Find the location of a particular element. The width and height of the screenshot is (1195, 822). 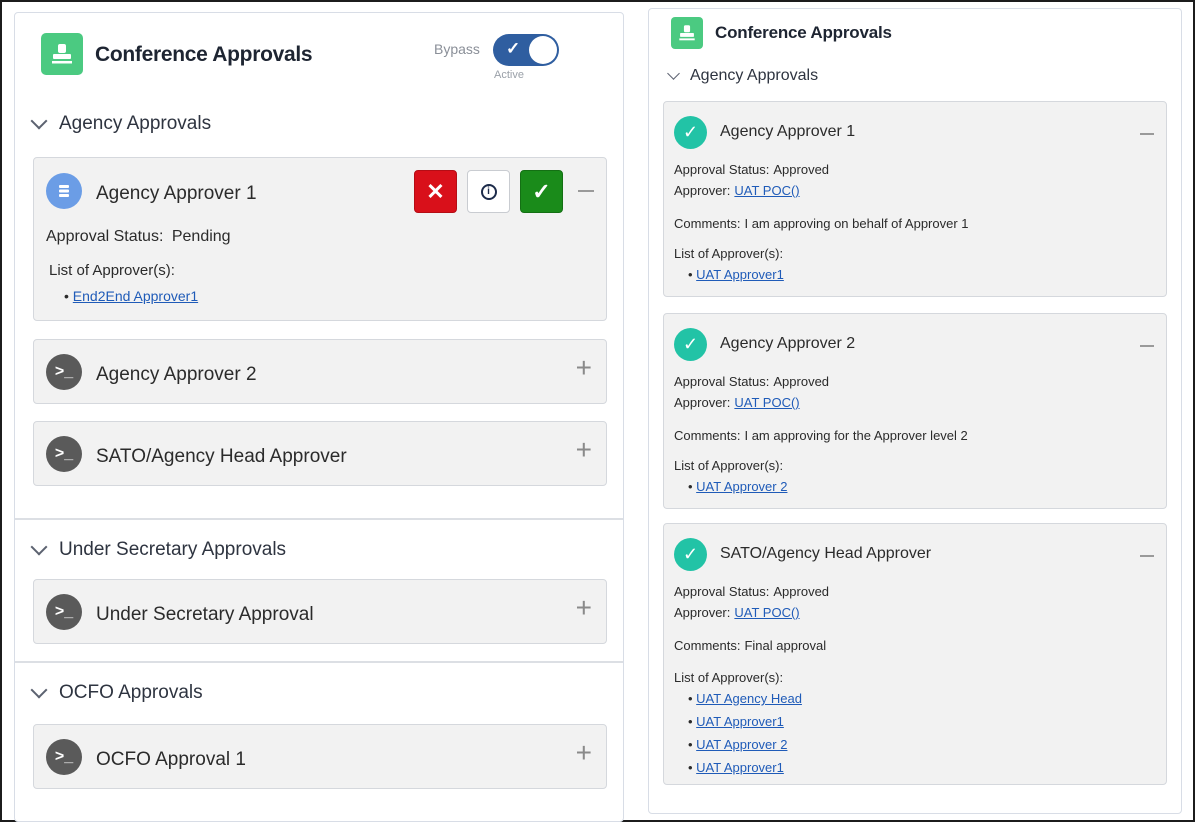

x-icon: ✕ is located at coordinates (435, 191).